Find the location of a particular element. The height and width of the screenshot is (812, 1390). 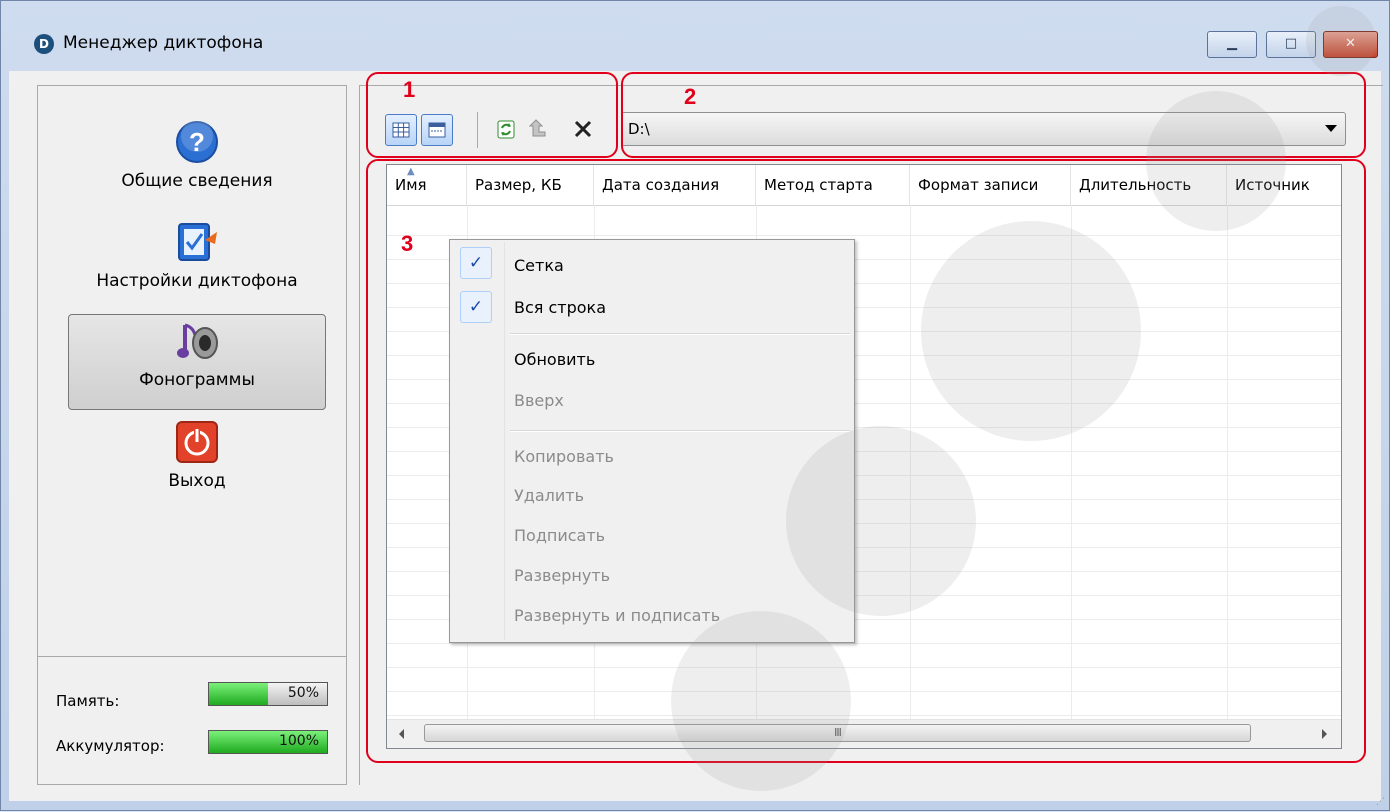

maximize-button: □ is located at coordinates (1291, 44).